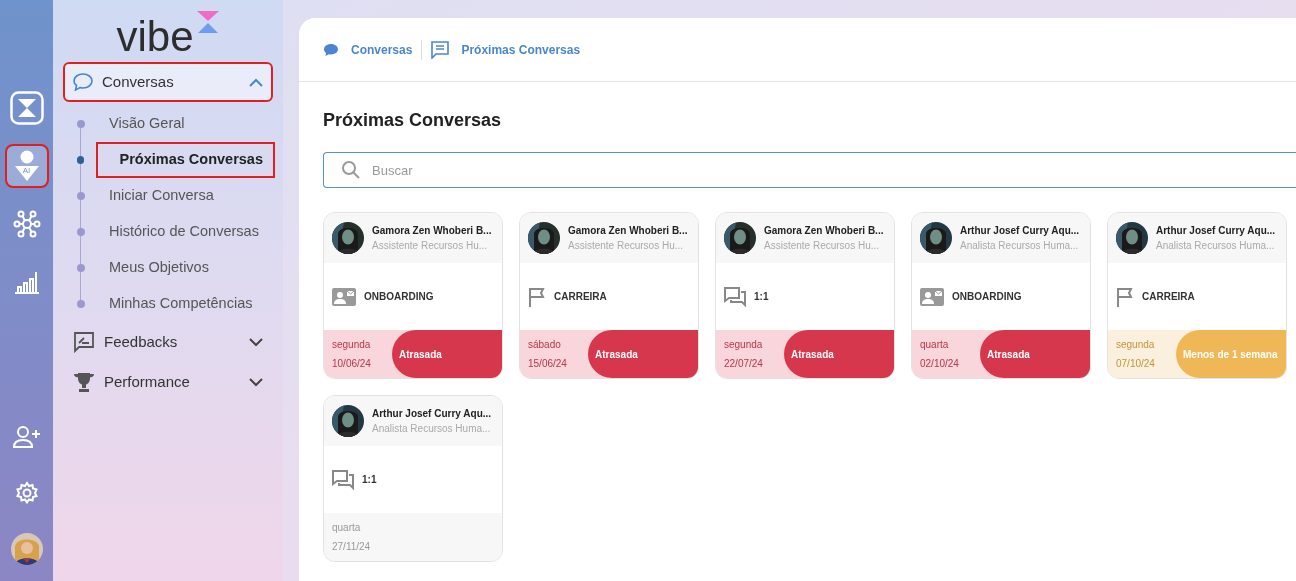 The width and height of the screenshot is (1296, 581). I want to click on trophy-icon, so click(84, 382).